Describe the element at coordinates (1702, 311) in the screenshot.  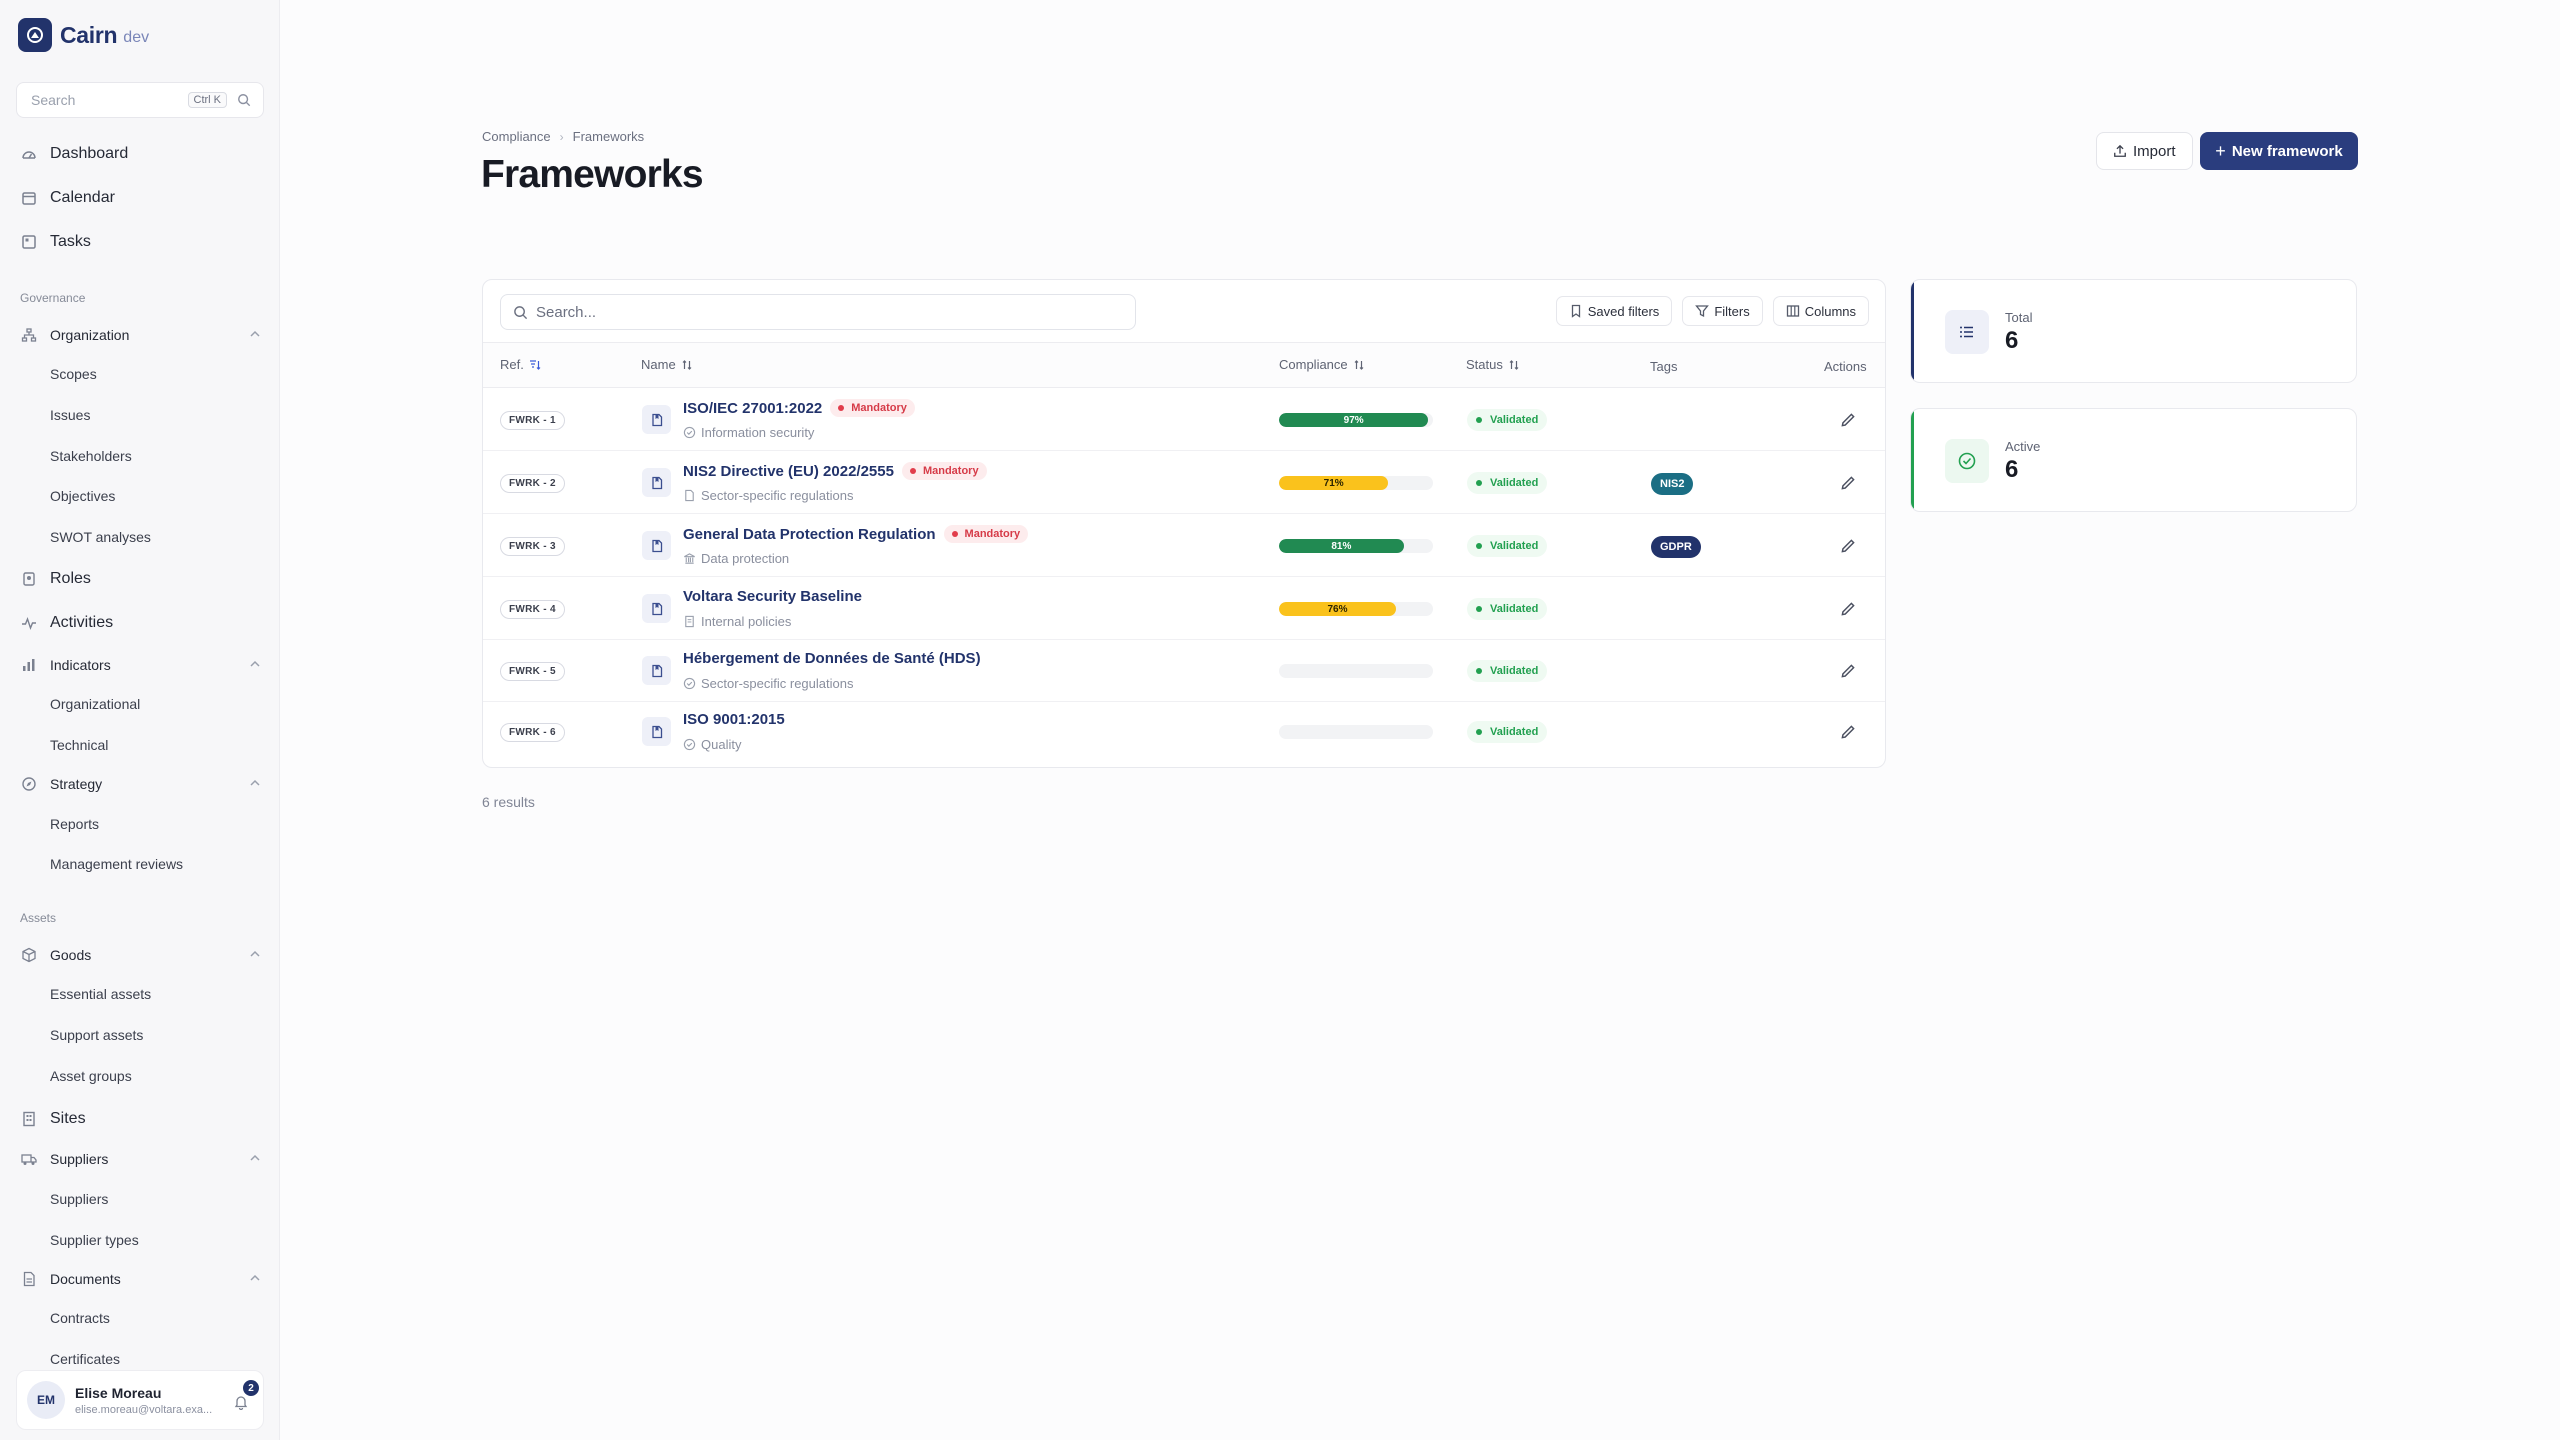
I see `filter-icon` at that location.